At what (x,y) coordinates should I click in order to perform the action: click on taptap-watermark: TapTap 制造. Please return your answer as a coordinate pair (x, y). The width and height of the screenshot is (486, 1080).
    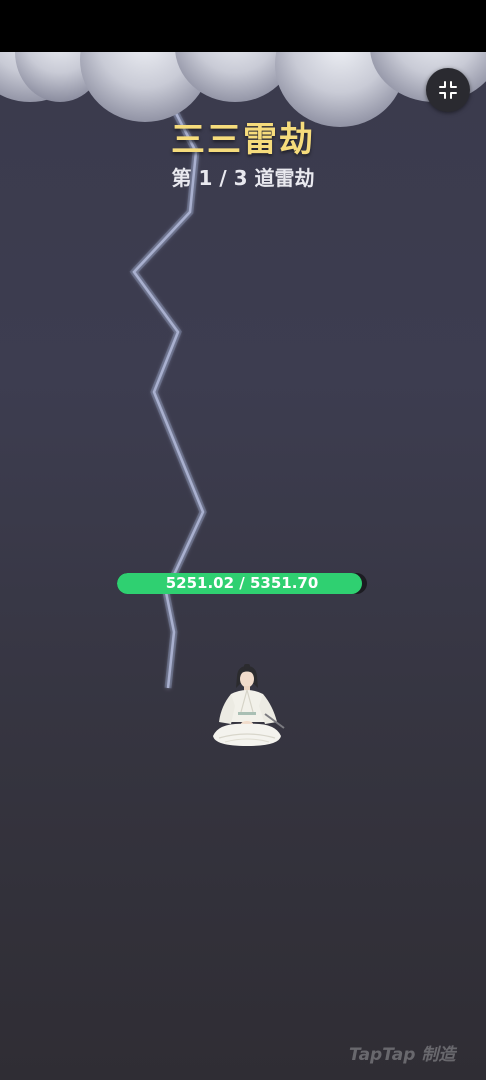
    Looking at the image, I should click on (402, 1055).